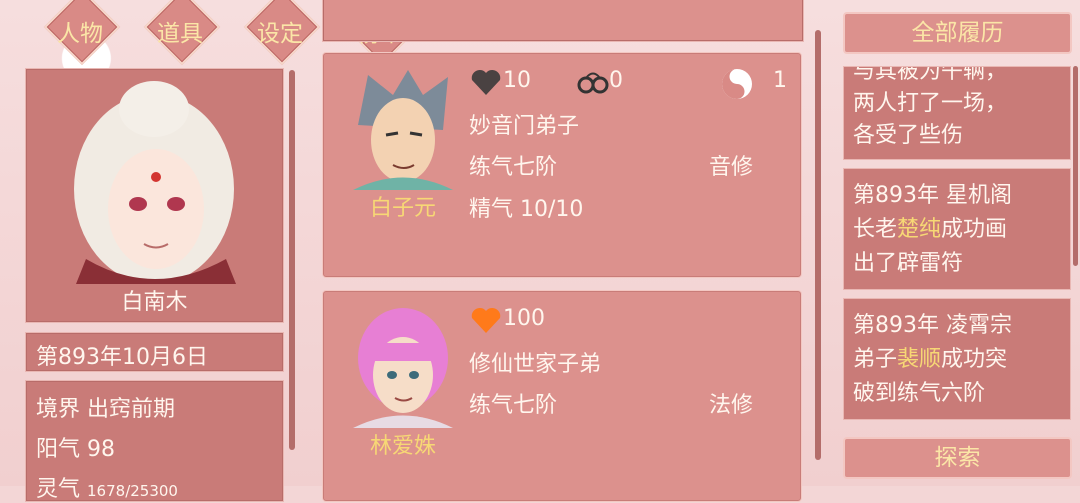 The height and width of the screenshot is (503, 1080). What do you see at coordinates (593, 83) in the screenshot?
I see `handcuffs-icon` at bounding box center [593, 83].